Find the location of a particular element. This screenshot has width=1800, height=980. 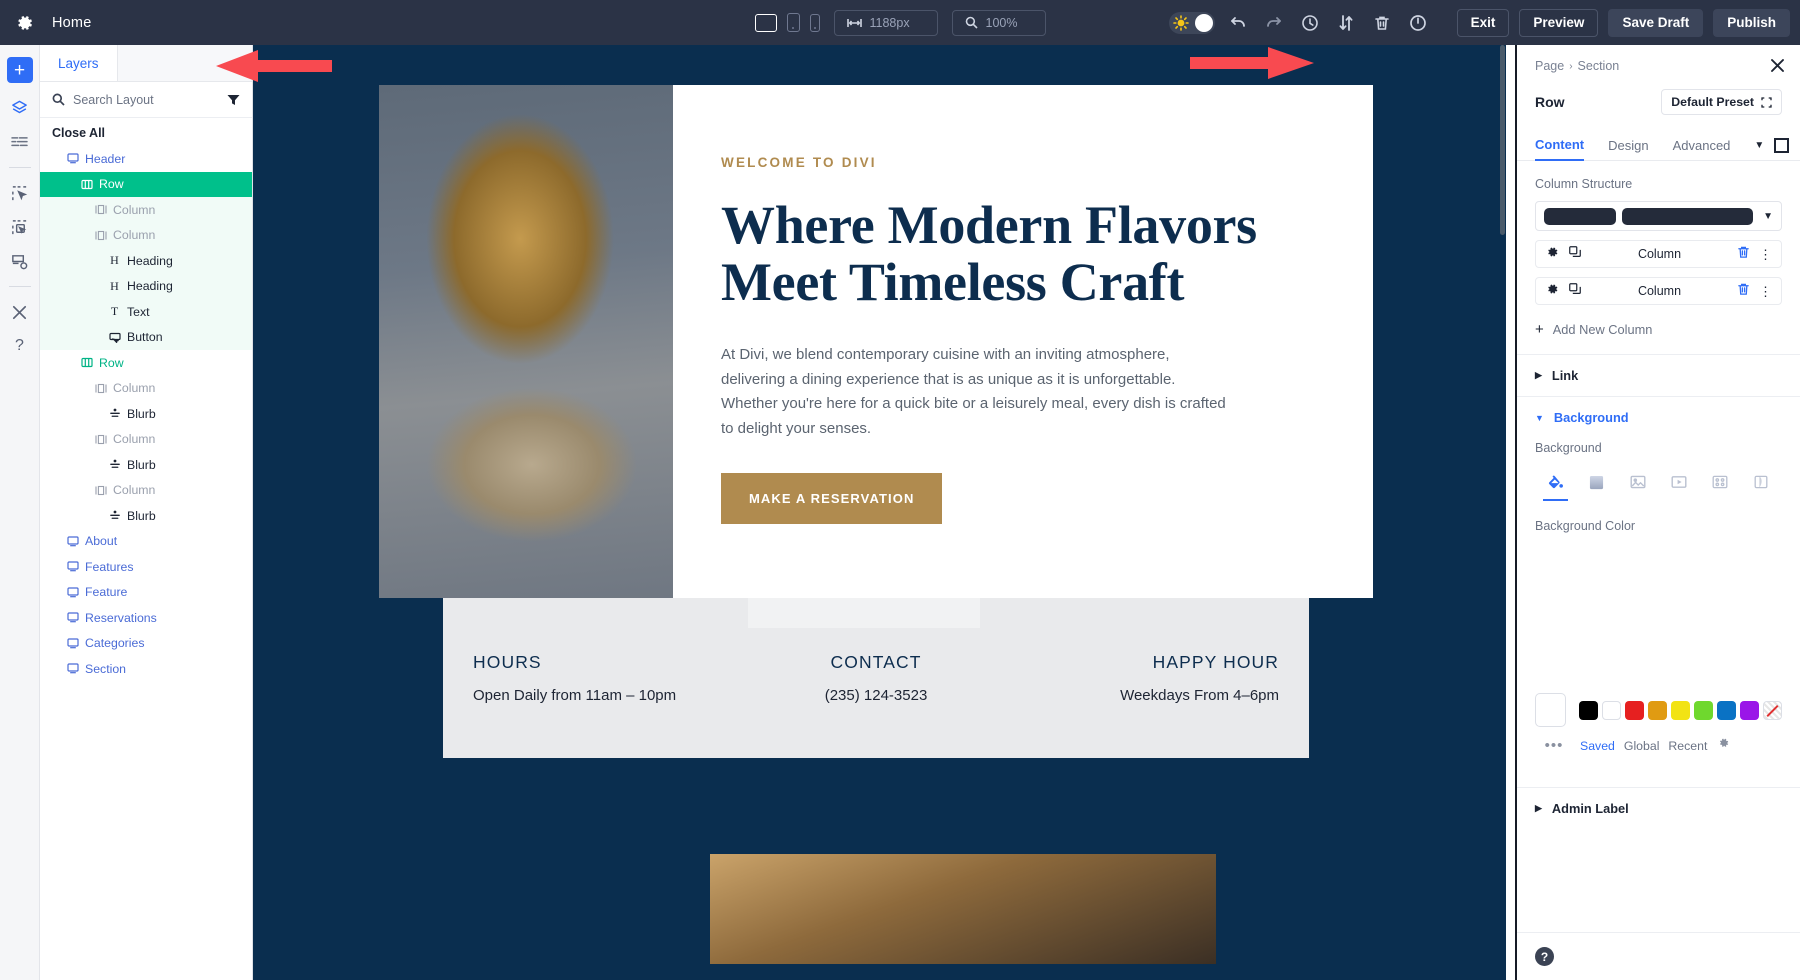

swatch-tab-saved: Saved is located at coordinates (1597, 746).